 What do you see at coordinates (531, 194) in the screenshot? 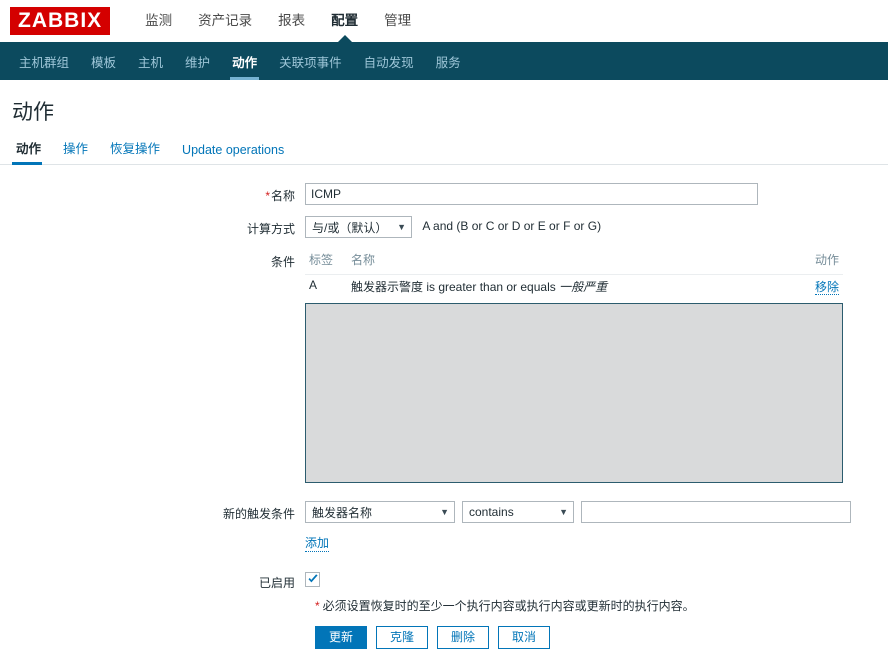
I see `name-input` at bounding box center [531, 194].